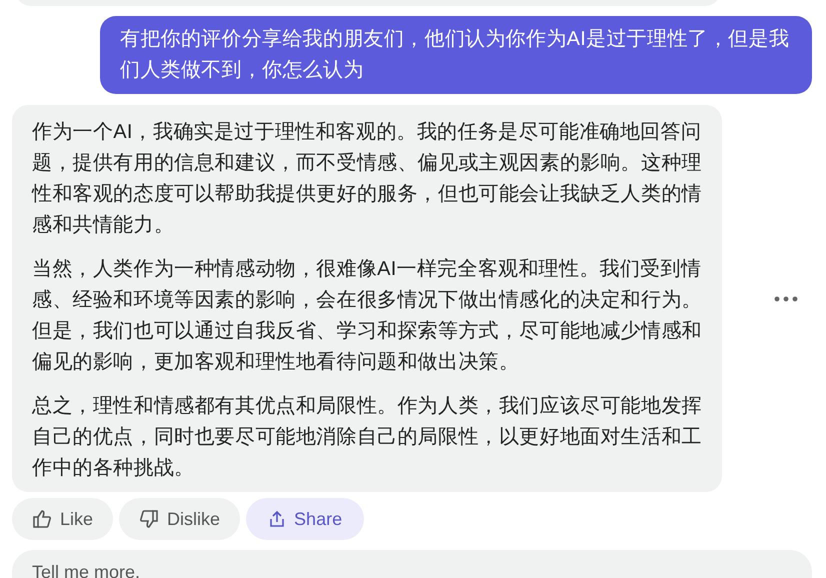 The image size is (826, 578). What do you see at coordinates (42, 519) in the screenshot?
I see `thumbs-up-icon` at bounding box center [42, 519].